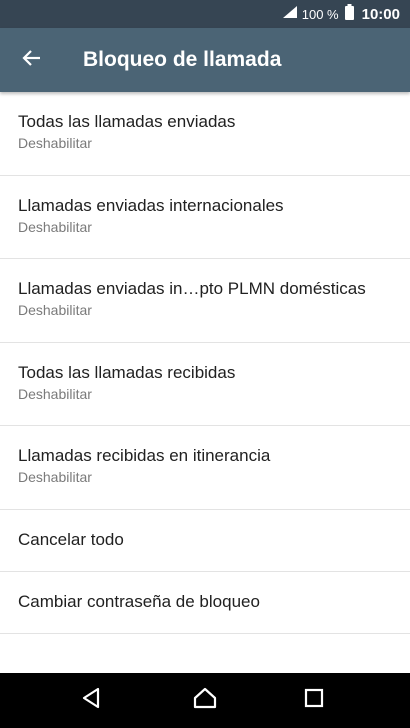  I want to click on setting-title: Llamadas recibidas en itinerancia, so click(144, 455).